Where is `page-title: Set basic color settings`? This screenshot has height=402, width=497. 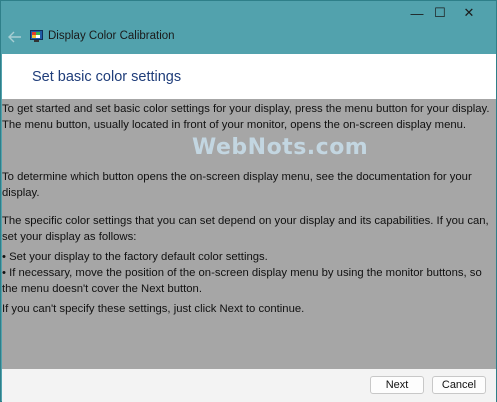
page-title: Set basic color settings is located at coordinates (107, 77).